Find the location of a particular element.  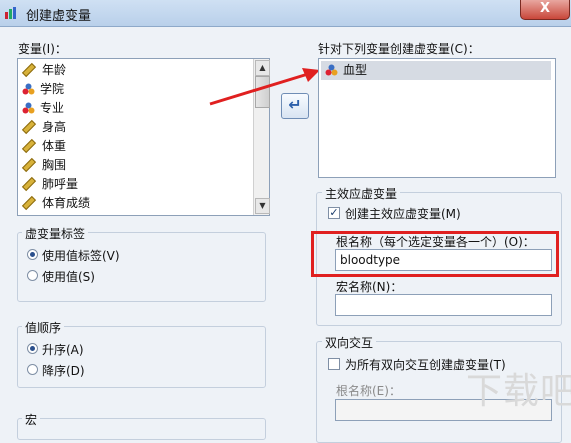

variable-label: 身高 is located at coordinates (54, 127).